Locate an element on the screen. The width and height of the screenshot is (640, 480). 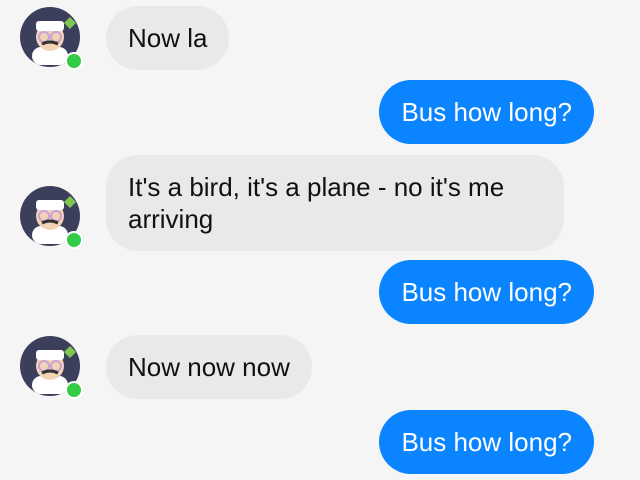
message-bubble-incoming: Now now now is located at coordinates (209, 367).